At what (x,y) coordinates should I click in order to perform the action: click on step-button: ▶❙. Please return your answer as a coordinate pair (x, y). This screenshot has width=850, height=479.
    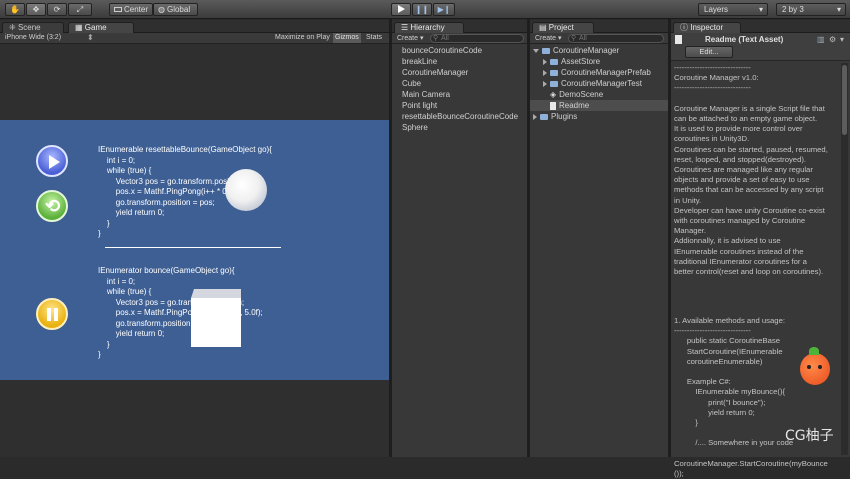
    Looking at the image, I should click on (444, 9).